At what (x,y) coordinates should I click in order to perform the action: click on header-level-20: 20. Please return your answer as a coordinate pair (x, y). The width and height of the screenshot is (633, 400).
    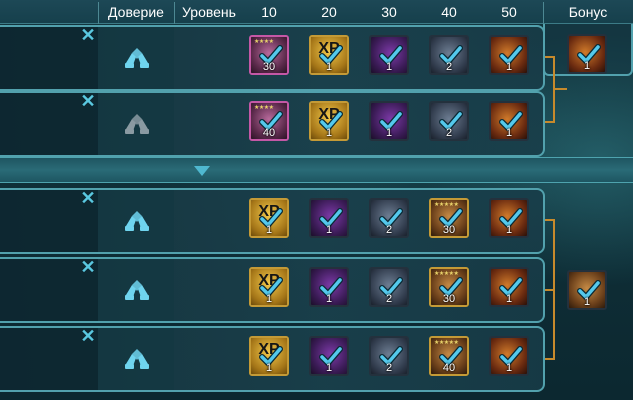
    Looking at the image, I should click on (329, 12).